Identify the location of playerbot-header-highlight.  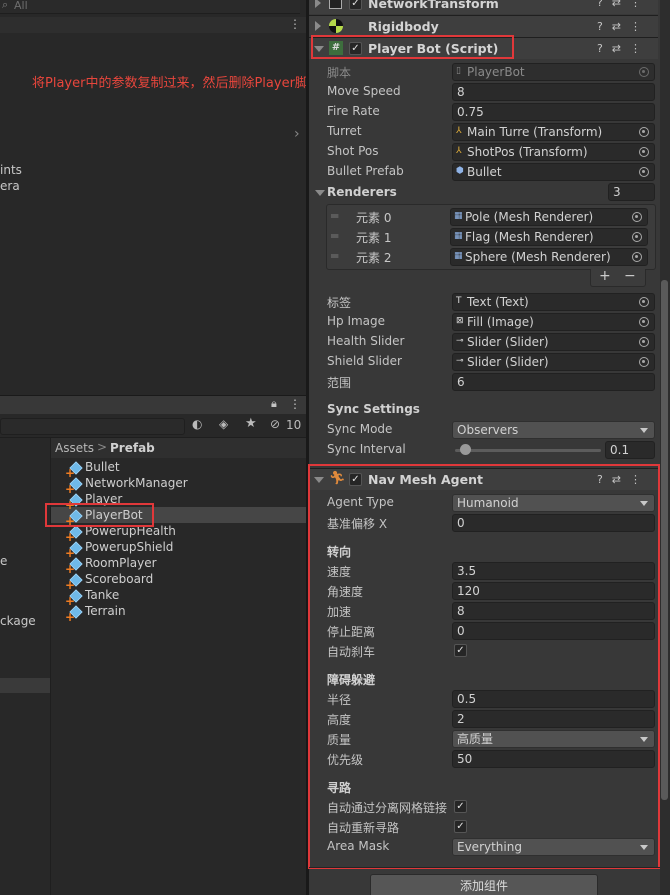
(412, 47).